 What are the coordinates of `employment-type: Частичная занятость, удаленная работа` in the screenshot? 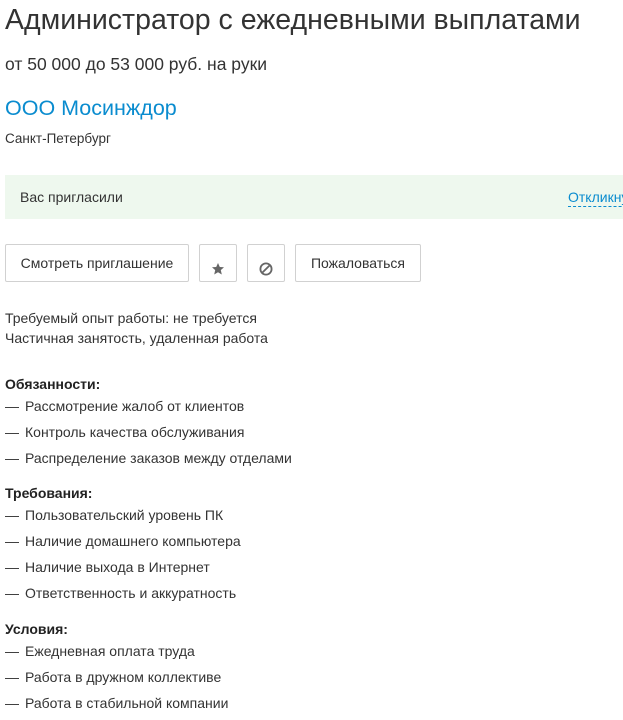 It's located at (136, 338).